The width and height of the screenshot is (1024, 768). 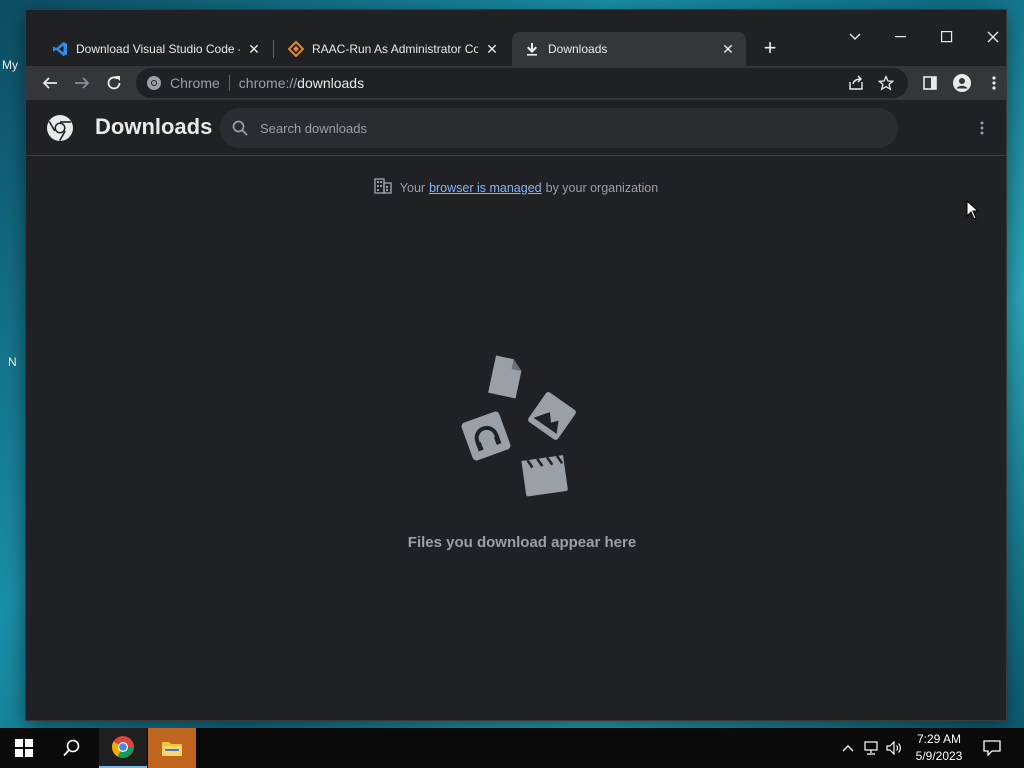 What do you see at coordinates (522, 83) in the screenshot?
I see `address-bar: Chrome chrome://downloads` at bounding box center [522, 83].